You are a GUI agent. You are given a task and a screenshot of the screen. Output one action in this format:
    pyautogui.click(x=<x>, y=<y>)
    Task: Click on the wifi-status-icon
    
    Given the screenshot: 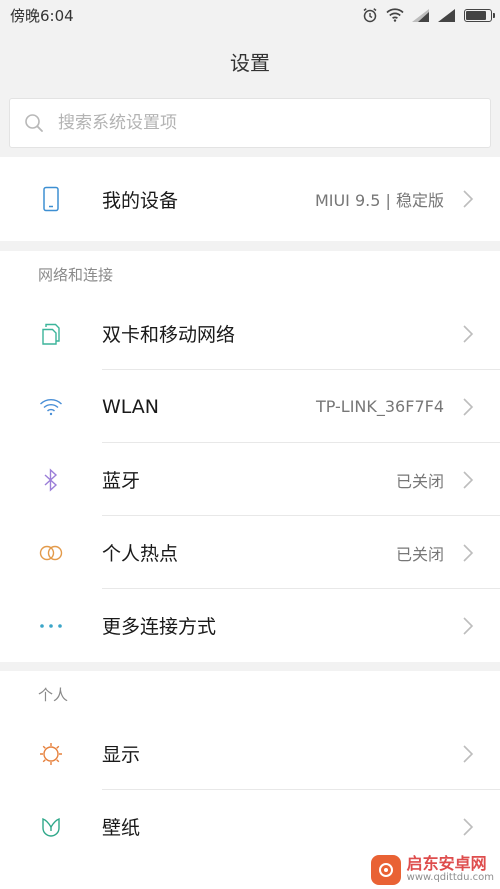 What is the action you would take?
    pyautogui.click(x=395, y=15)
    